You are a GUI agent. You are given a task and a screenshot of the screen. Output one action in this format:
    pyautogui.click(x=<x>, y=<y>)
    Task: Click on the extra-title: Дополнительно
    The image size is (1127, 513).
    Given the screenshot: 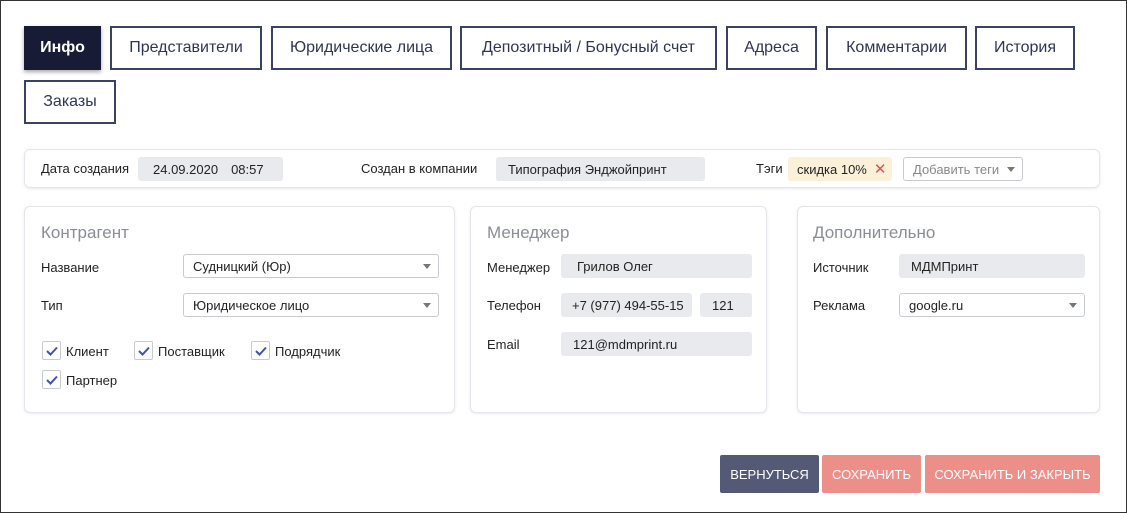 What is the action you would take?
    pyautogui.click(x=874, y=232)
    